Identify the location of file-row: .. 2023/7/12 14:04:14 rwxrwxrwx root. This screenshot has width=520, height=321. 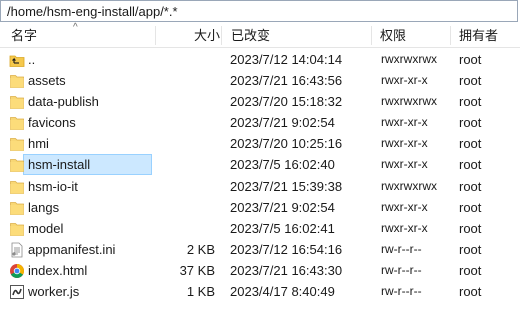
(260, 59).